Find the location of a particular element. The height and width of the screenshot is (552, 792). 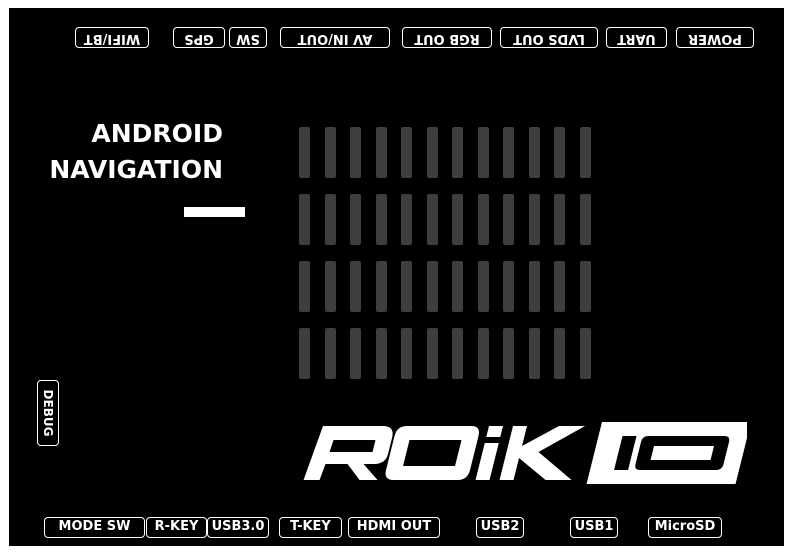

port-rgb-out: RGB OUT is located at coordinates (447, 37).